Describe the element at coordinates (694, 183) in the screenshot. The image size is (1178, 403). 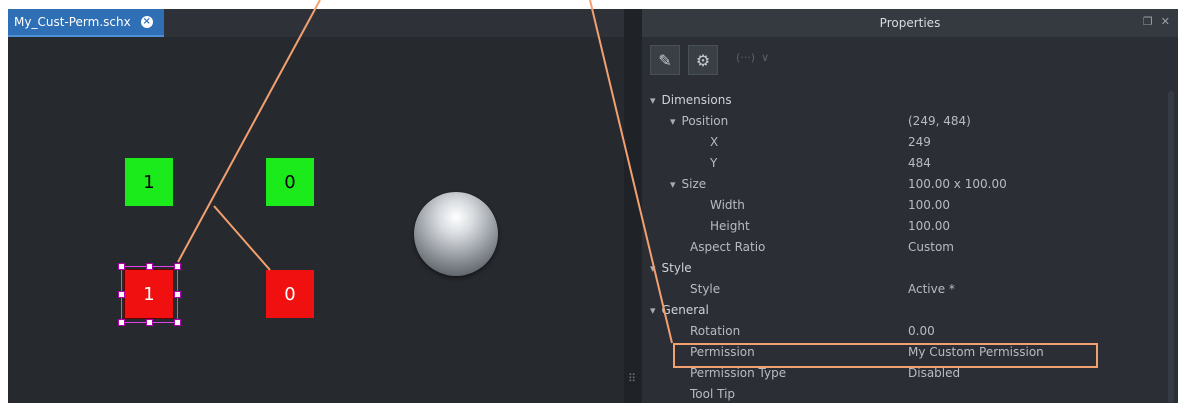
I see `row-name: Size` at that location.